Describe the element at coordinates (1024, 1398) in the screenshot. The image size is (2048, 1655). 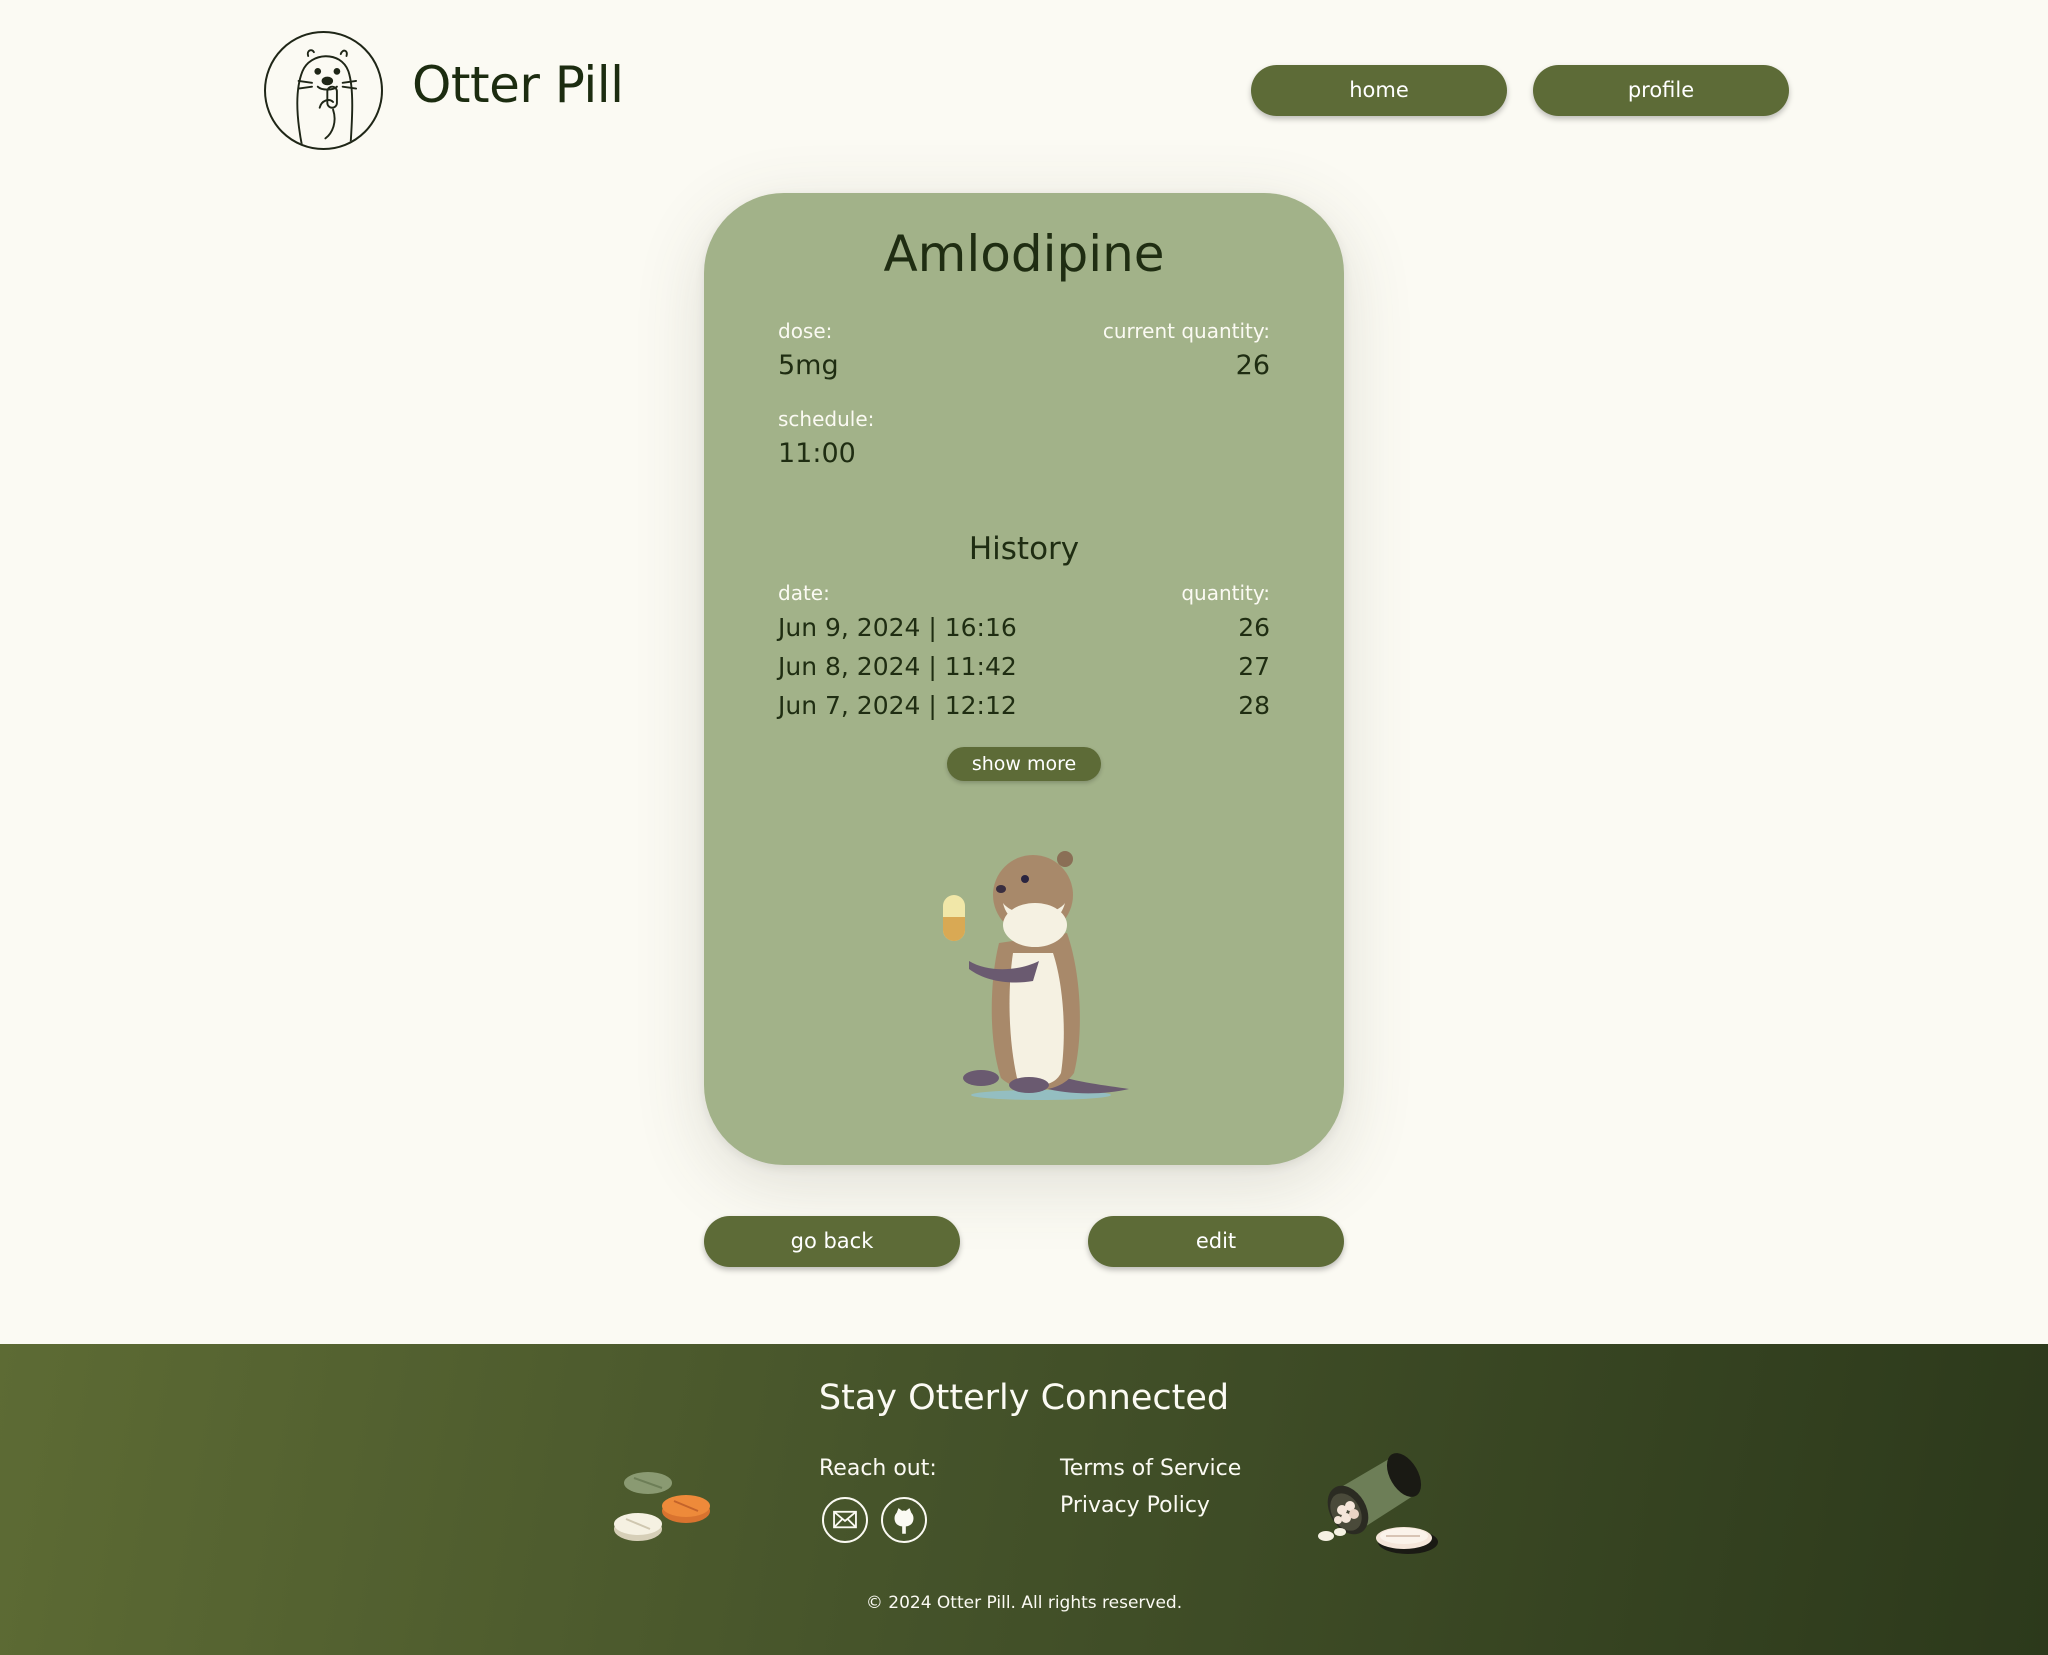
I see `footer-title: Stay Otterly Connected` at that location.